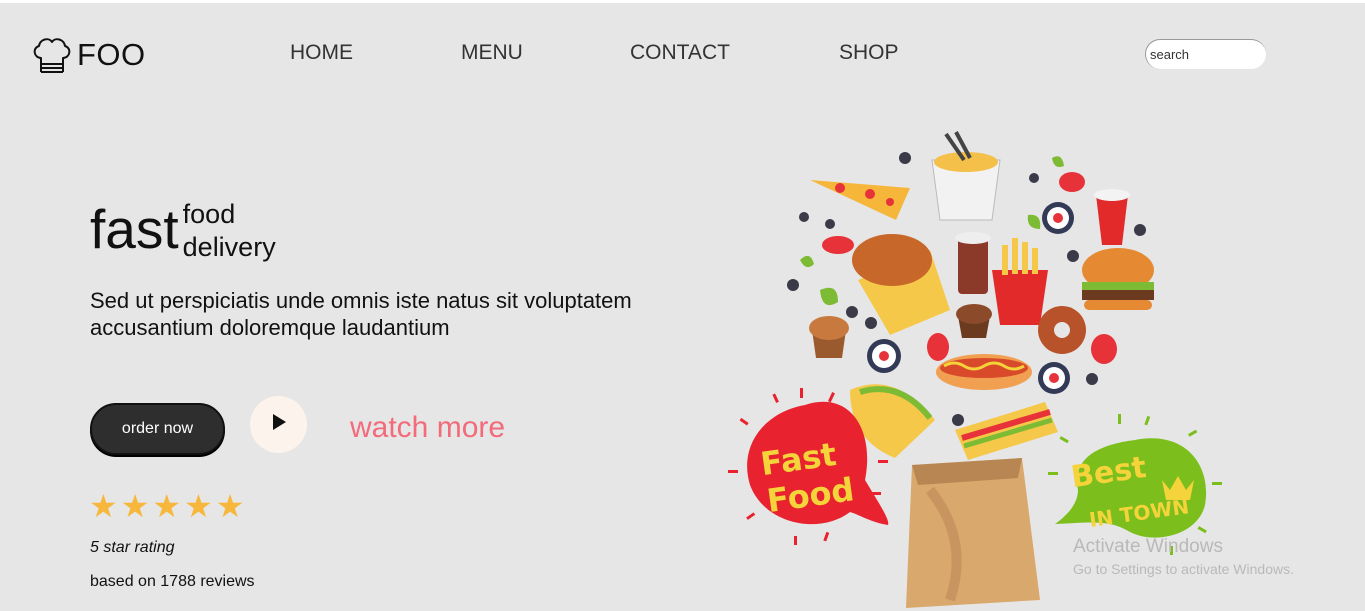  Describe the element at coordinates (172, 581) in the screenshot. I see `reviews-label: based on 1788 reviews` at that location.